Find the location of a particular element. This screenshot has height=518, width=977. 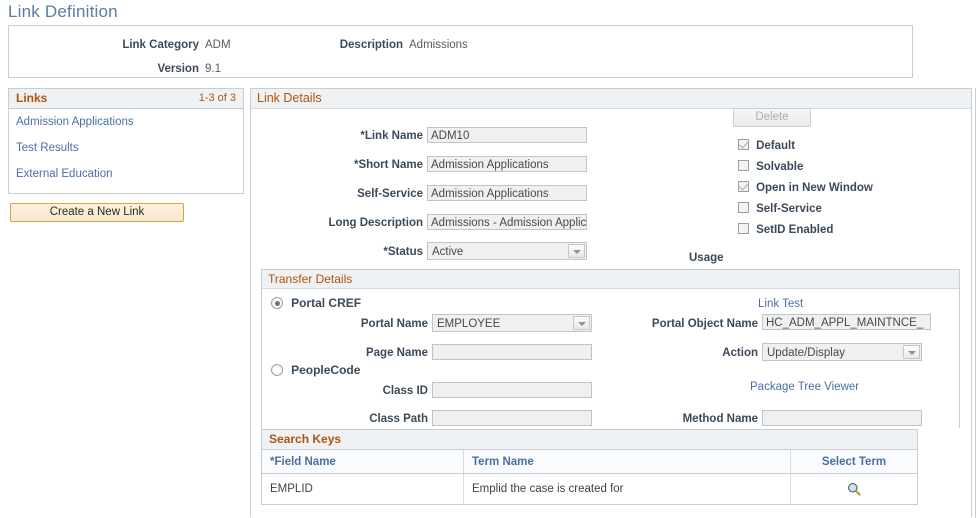

cell-field-name: EMPLID is located at coordinates (363, 488).